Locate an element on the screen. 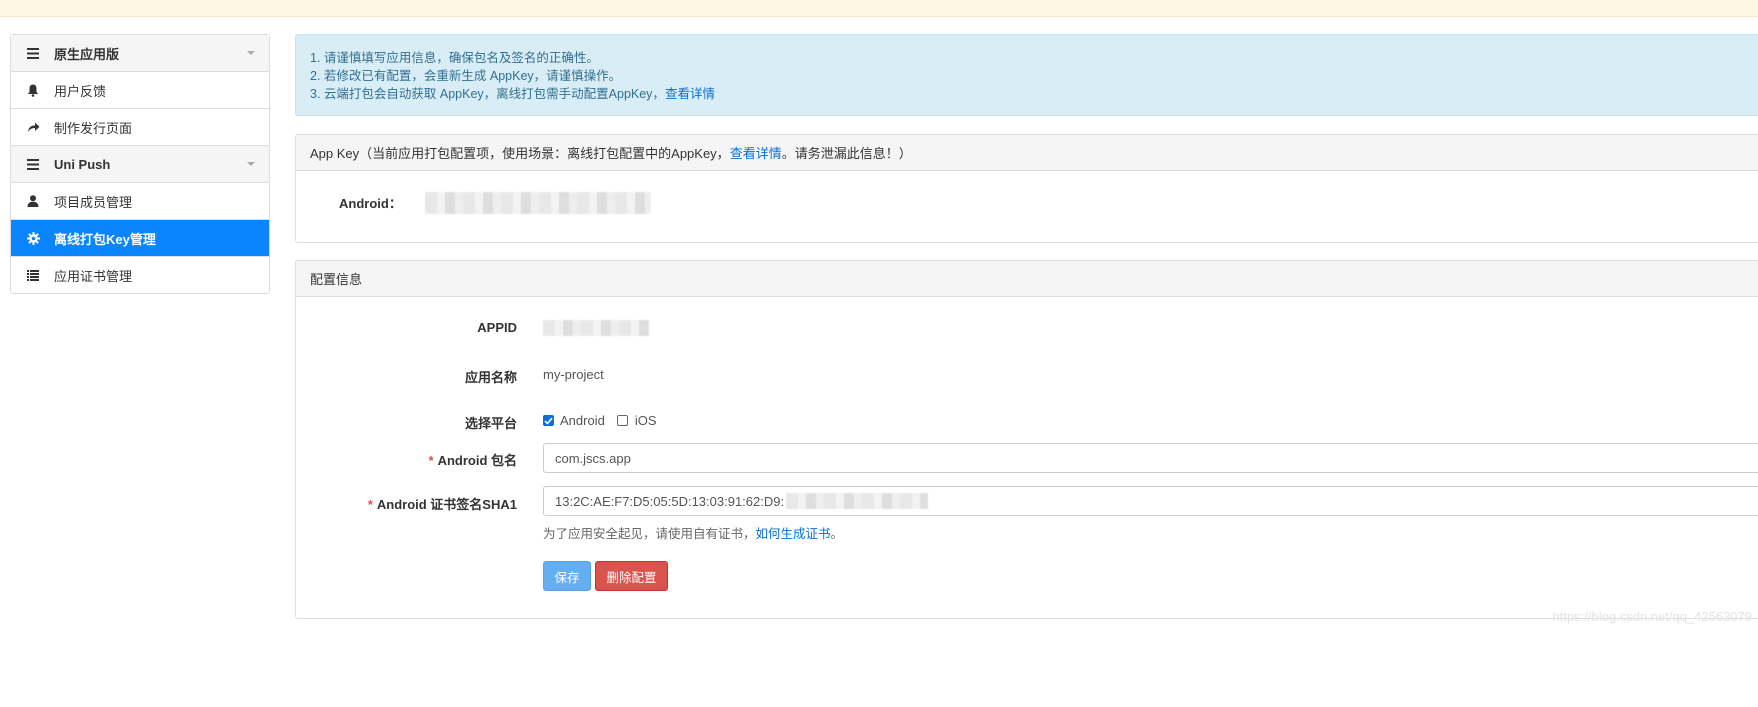 Image resolution: width=1758 pixels, height=707 pixels. bell-icon is located at coordinates (33, 90).